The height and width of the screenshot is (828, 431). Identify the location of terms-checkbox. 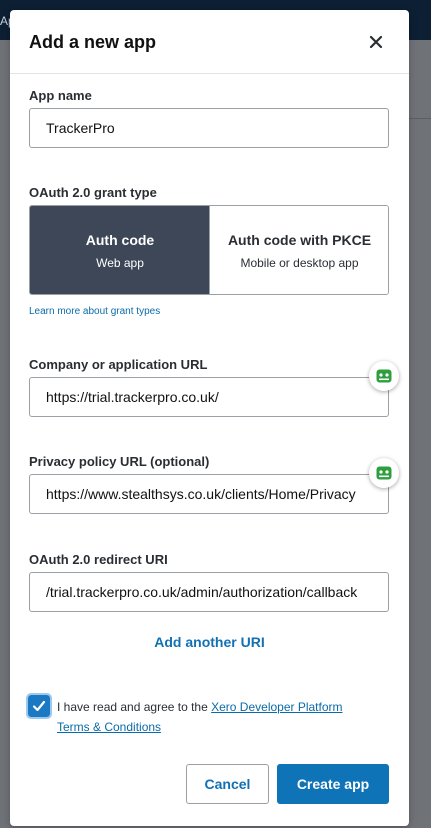
(39, 706).